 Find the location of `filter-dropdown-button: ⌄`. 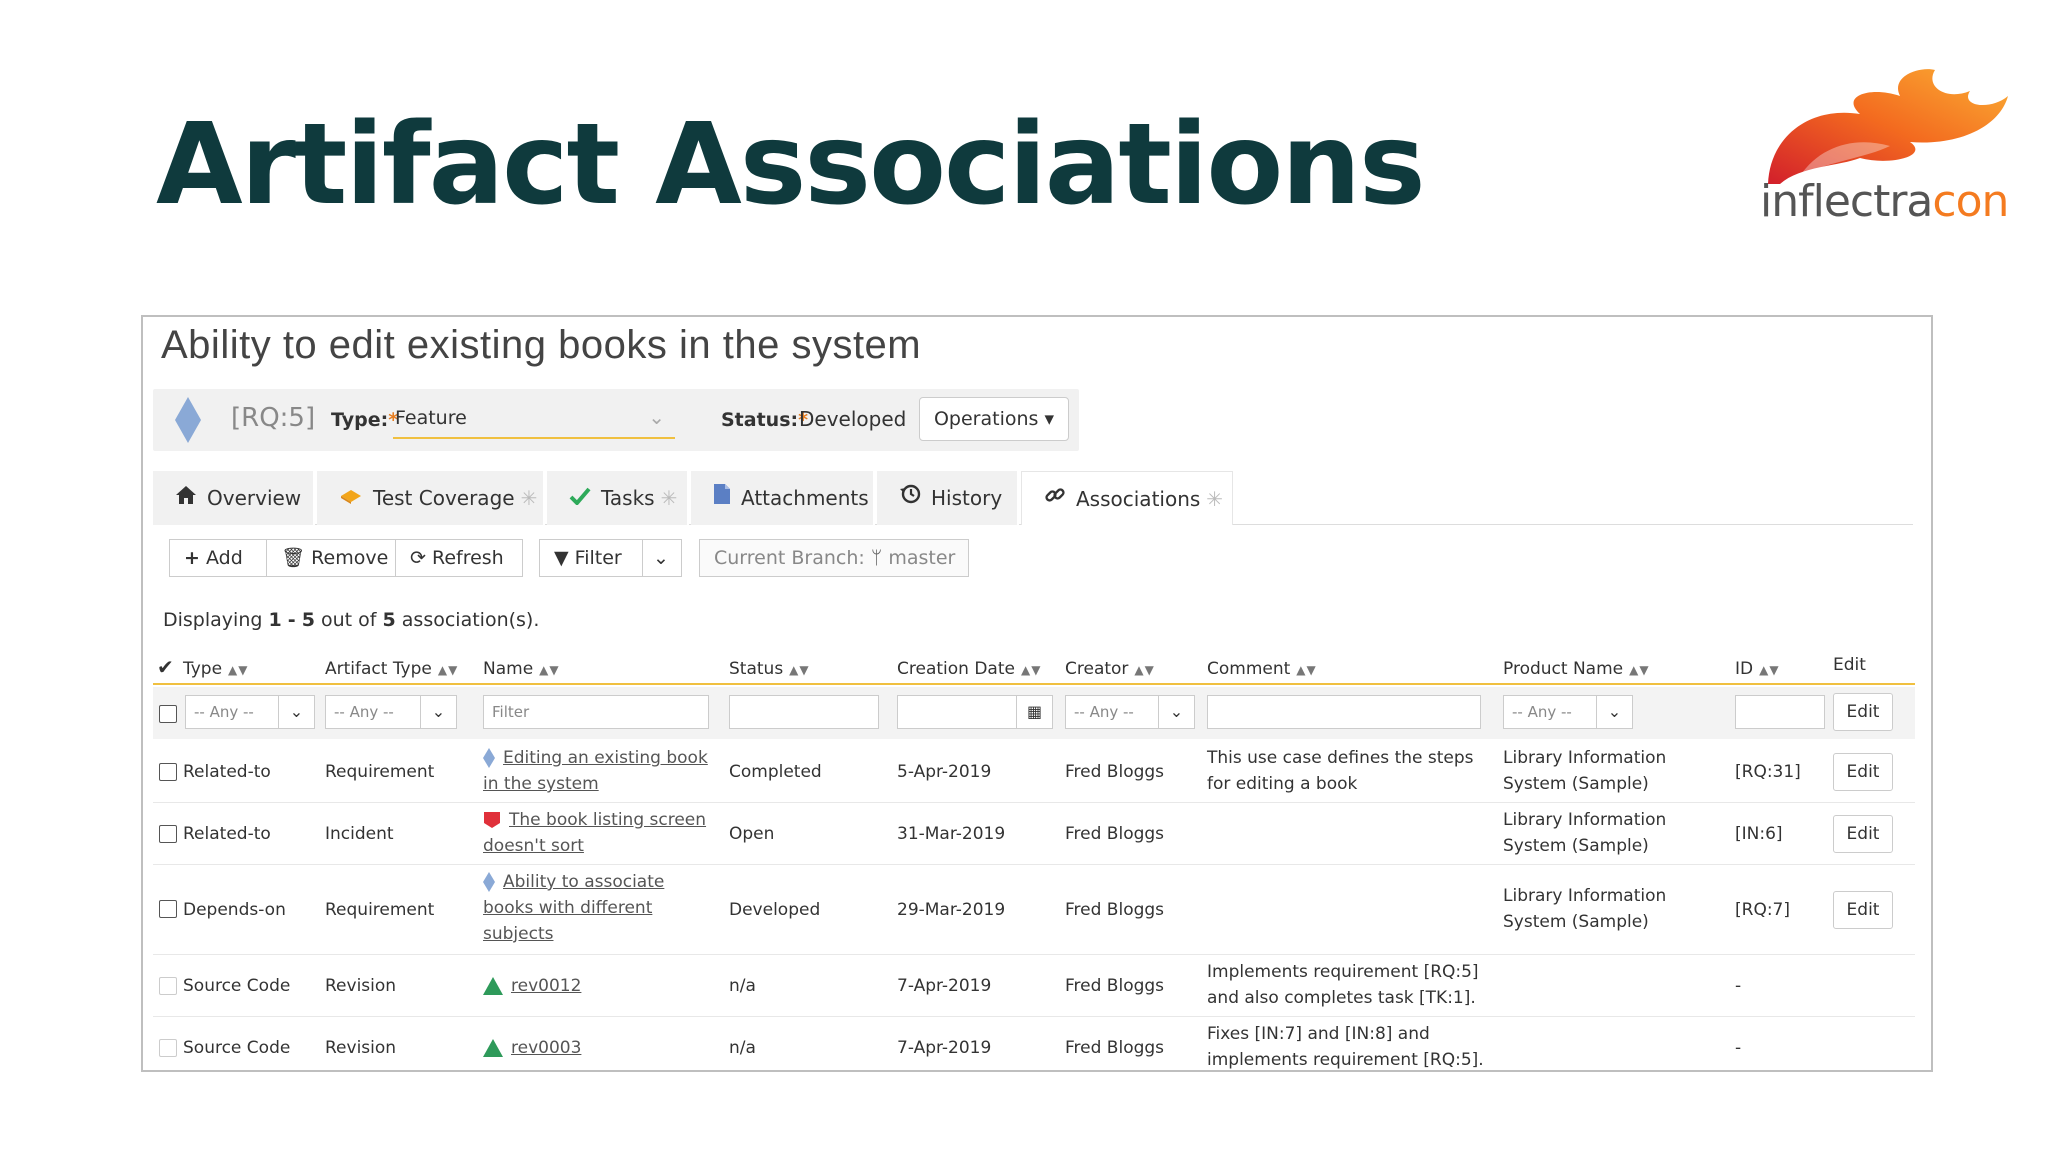

filter-dropdown-button: ⌄ is located at coordinates (662, 558).